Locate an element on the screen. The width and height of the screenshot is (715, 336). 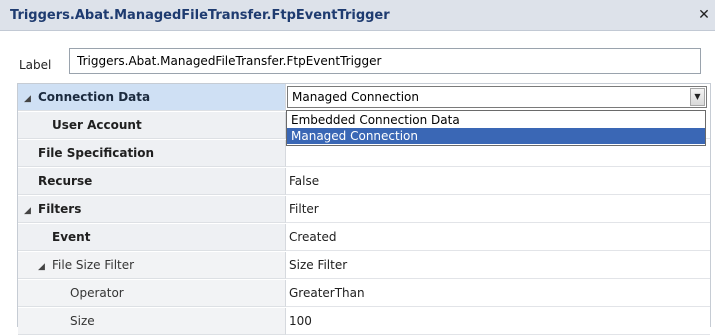
grid-row-operator: Operator GreaterThan is located at coordinates (364, 294).